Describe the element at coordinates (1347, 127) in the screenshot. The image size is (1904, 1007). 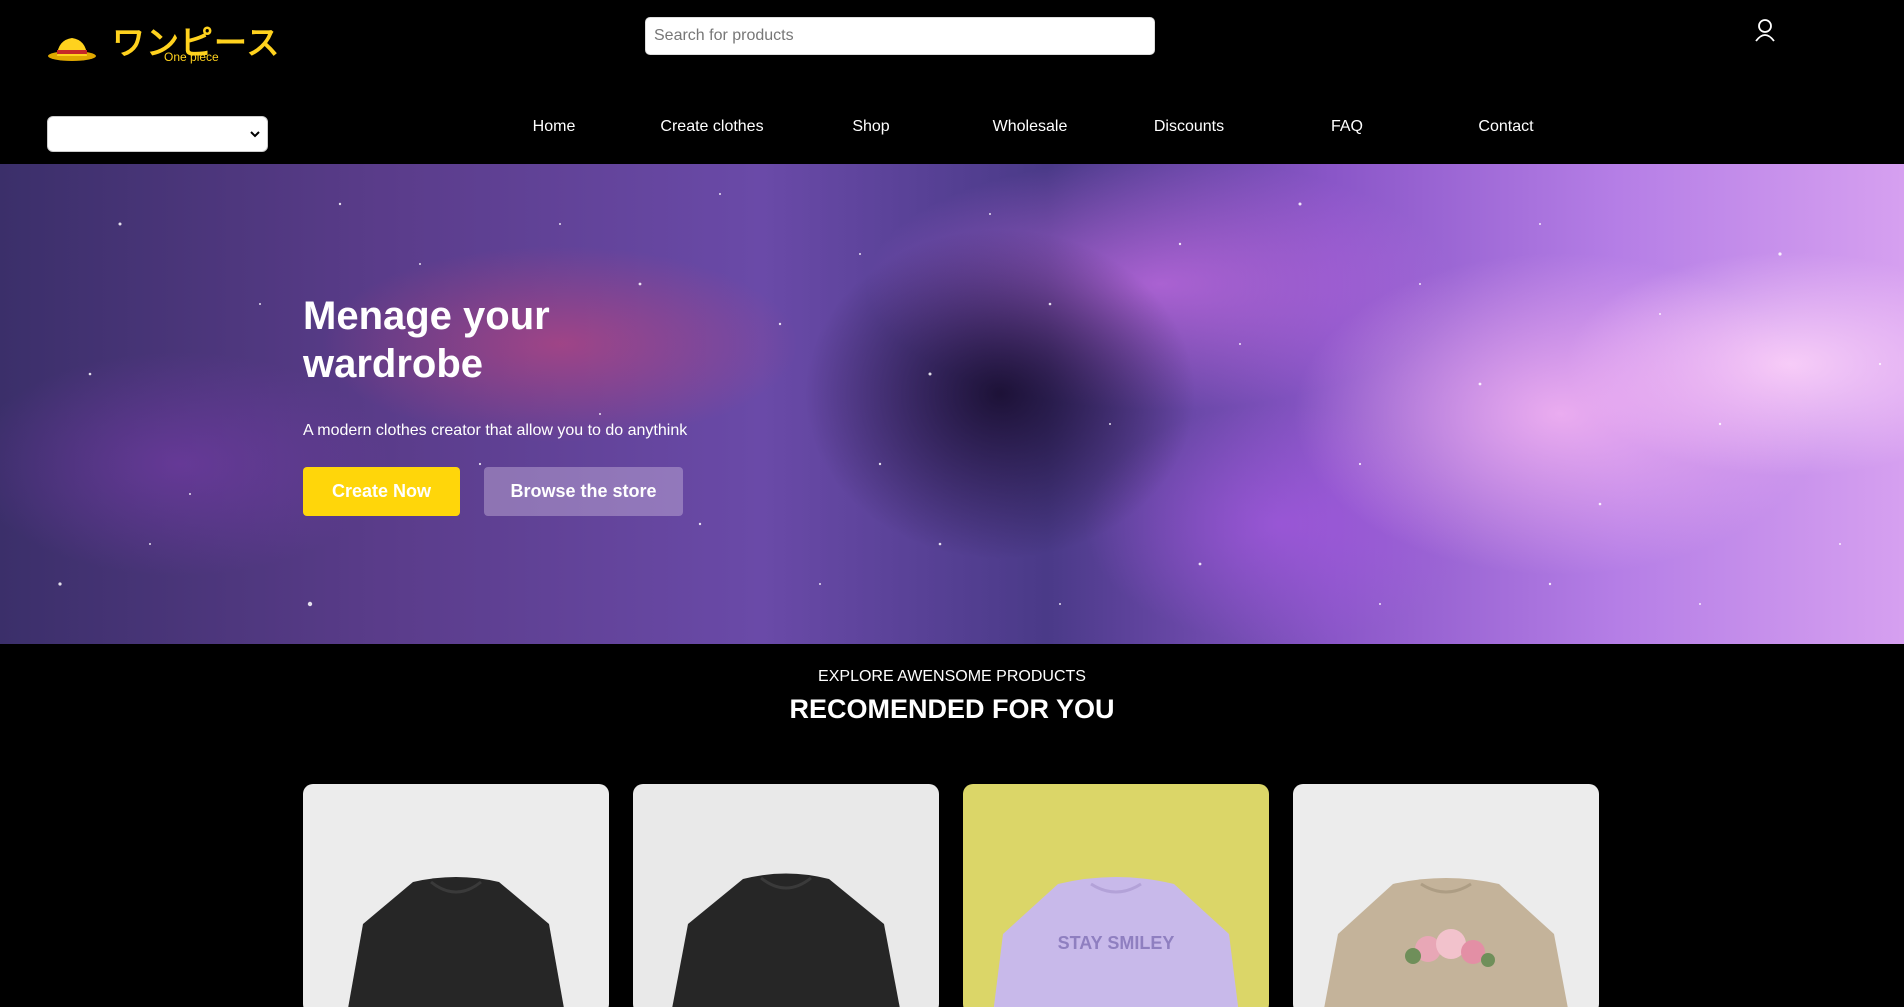
I see `nav-faq: FAQ` at that location.